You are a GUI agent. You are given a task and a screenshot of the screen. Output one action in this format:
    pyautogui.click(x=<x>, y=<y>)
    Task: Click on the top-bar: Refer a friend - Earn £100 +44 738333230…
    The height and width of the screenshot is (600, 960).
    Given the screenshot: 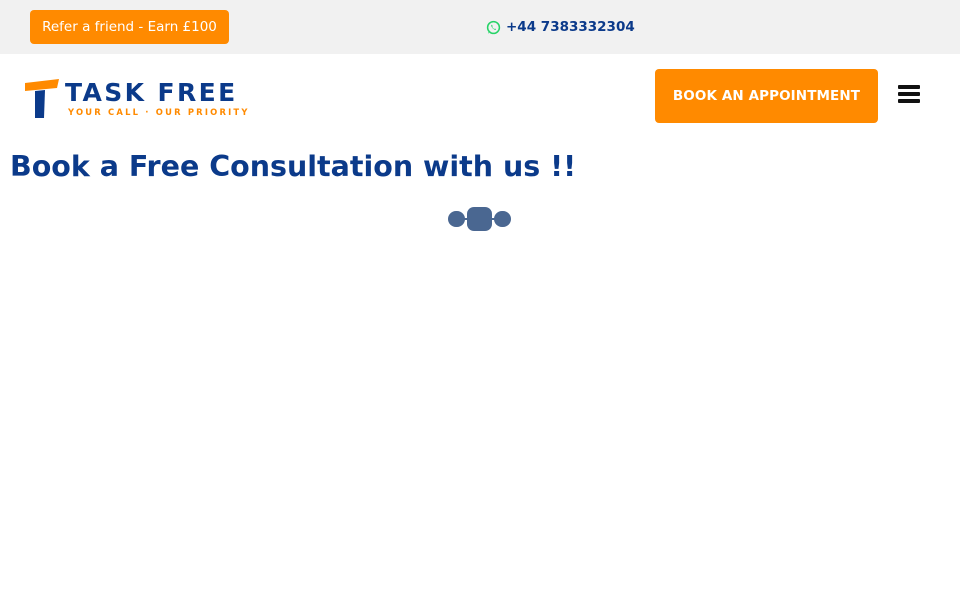 What is the action you would take?
    pyautogui.click(x=480, y=27)
    